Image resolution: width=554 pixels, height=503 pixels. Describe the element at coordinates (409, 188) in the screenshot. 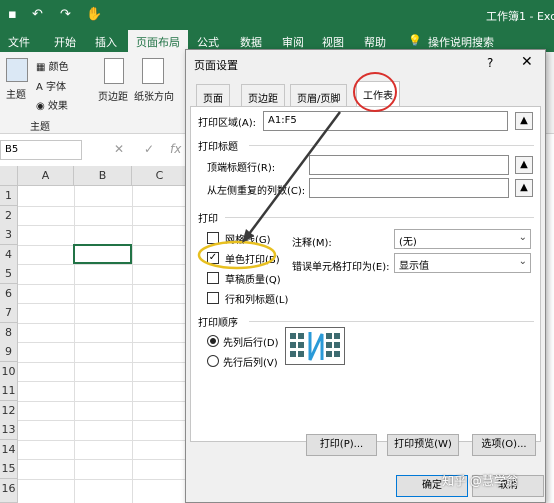

I see `columns-to-repeat-input` at that location.